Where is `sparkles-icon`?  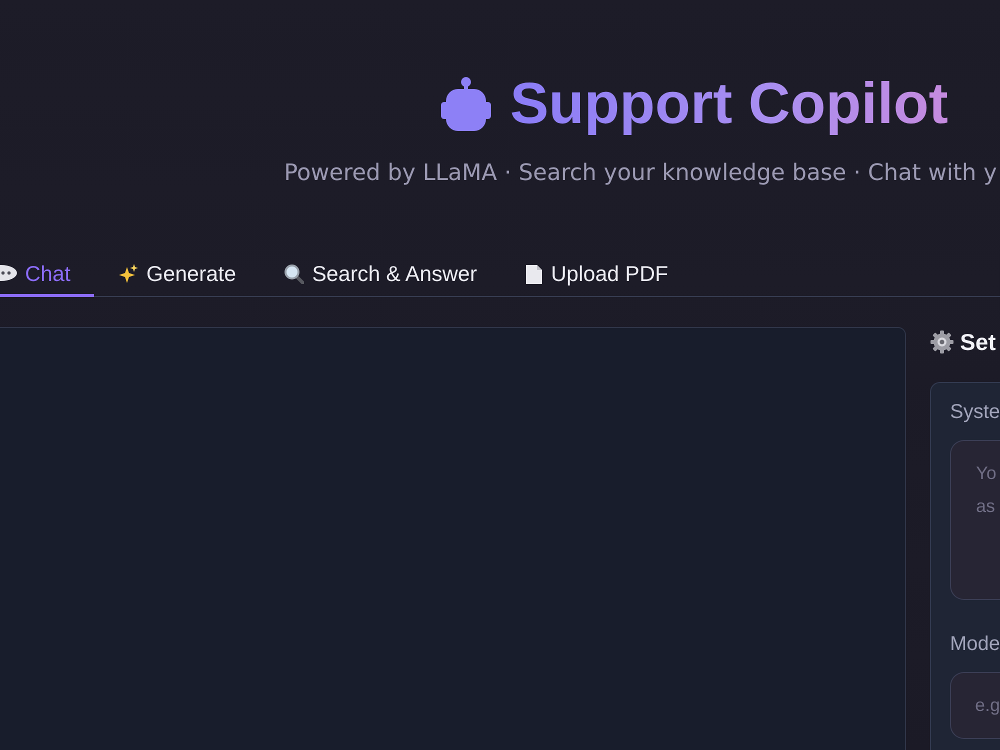
sparkles-icon is located at coordinates (128, 274).